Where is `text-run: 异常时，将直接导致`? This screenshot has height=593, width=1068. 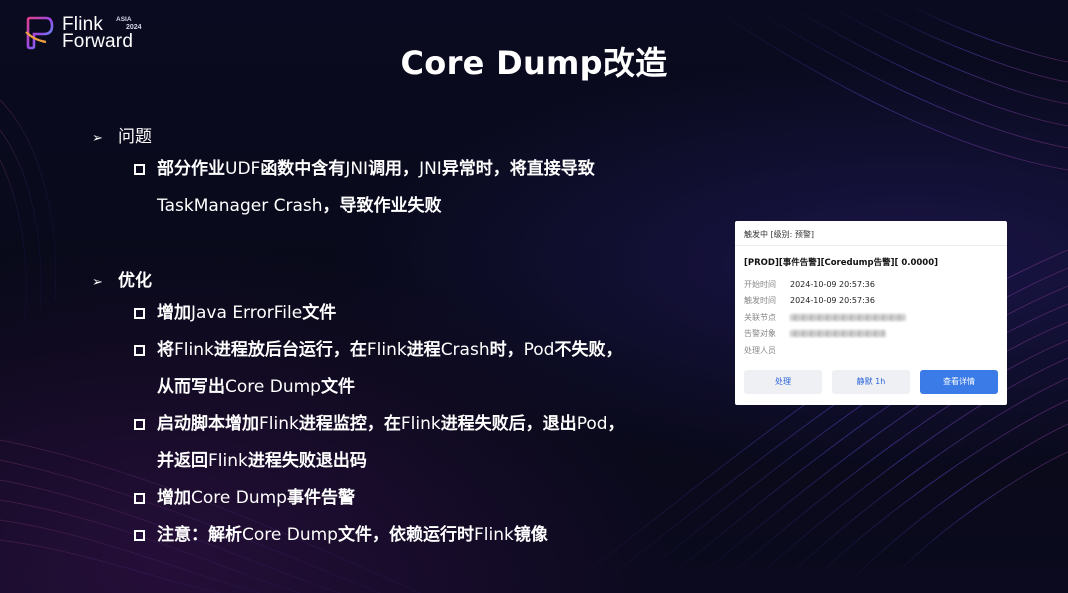 text-run: 异常时，将直接导致 is located at coordinates (518, 169).